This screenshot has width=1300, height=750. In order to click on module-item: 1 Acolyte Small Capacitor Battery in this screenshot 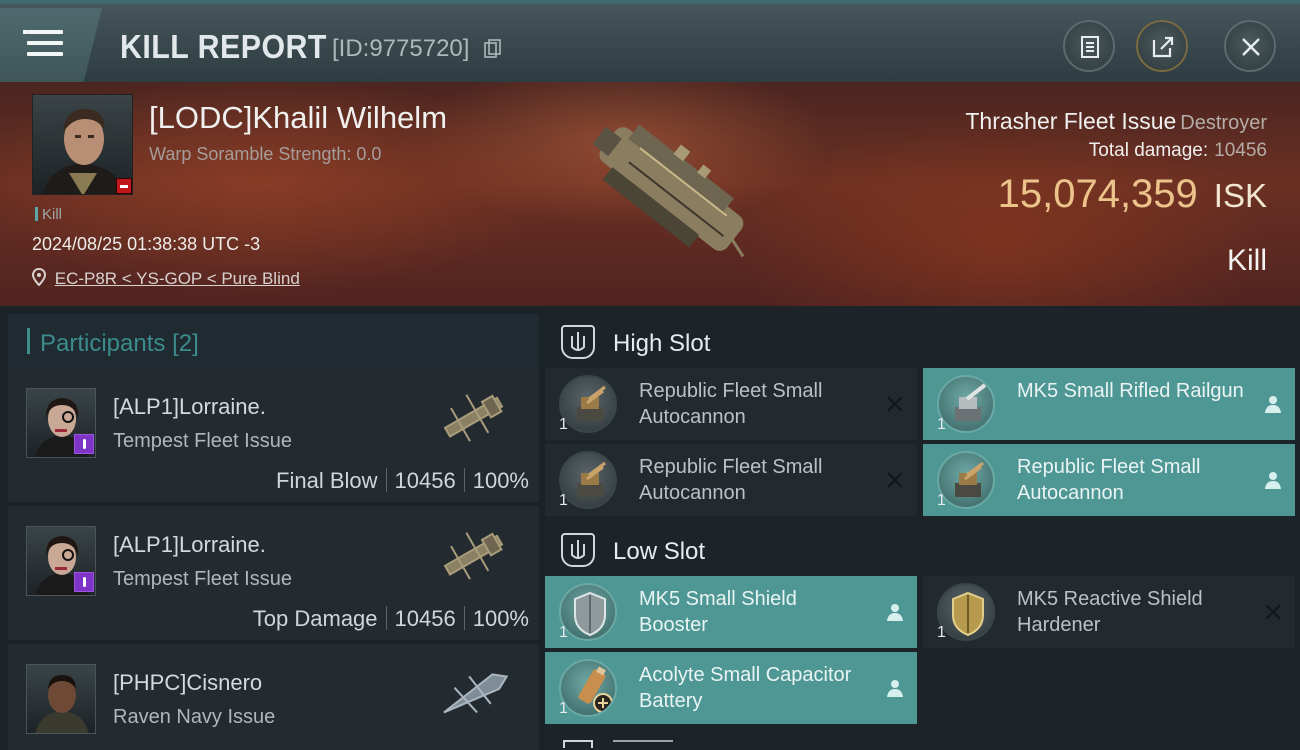, I will do `click(731, 688)`.